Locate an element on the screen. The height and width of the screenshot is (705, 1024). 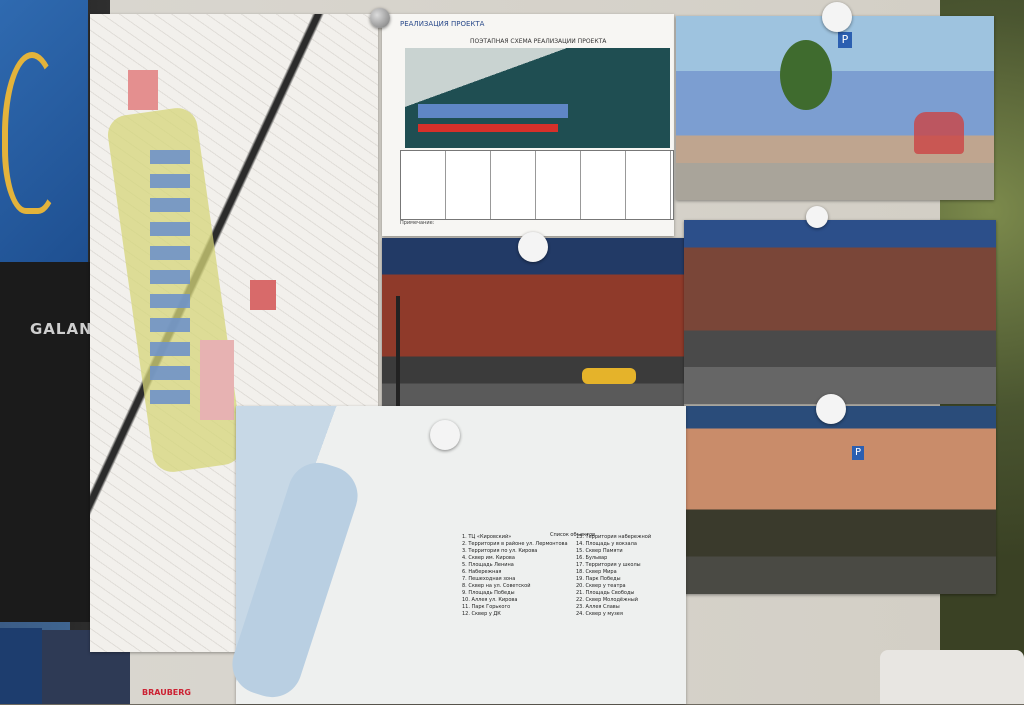
notebook is located at coordinates (21, 666).